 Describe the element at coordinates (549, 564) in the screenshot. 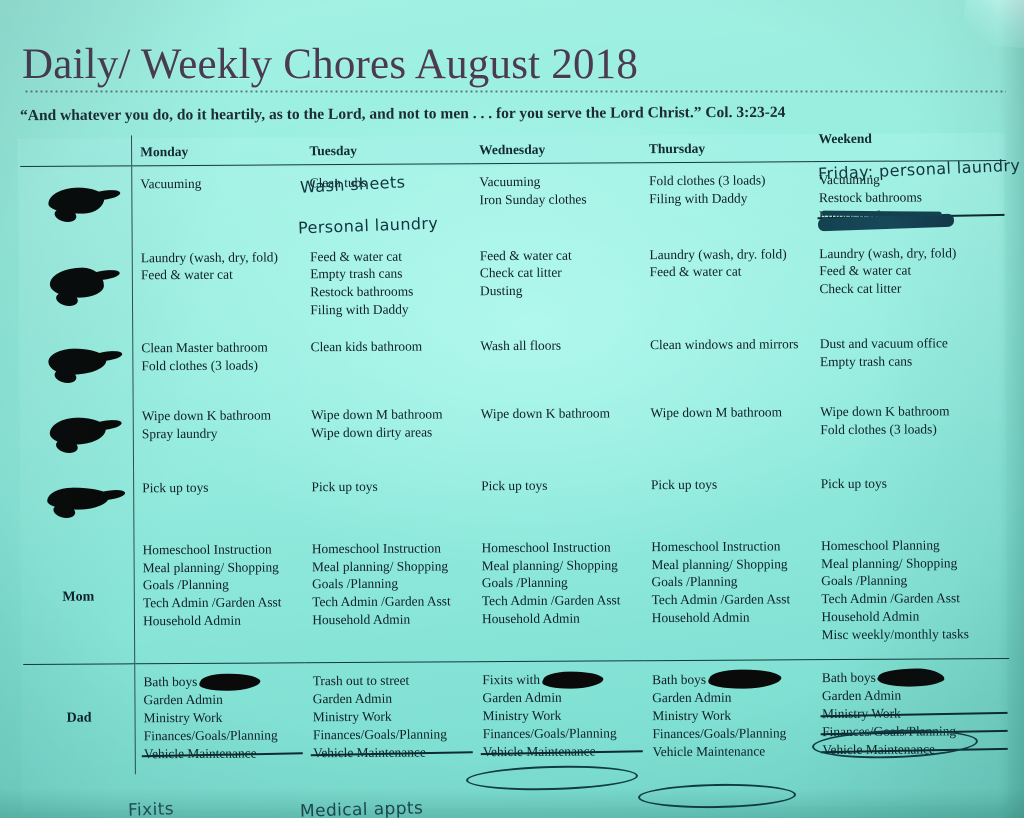

I see `chore-item: Meal planning/ Shopping` at that location.